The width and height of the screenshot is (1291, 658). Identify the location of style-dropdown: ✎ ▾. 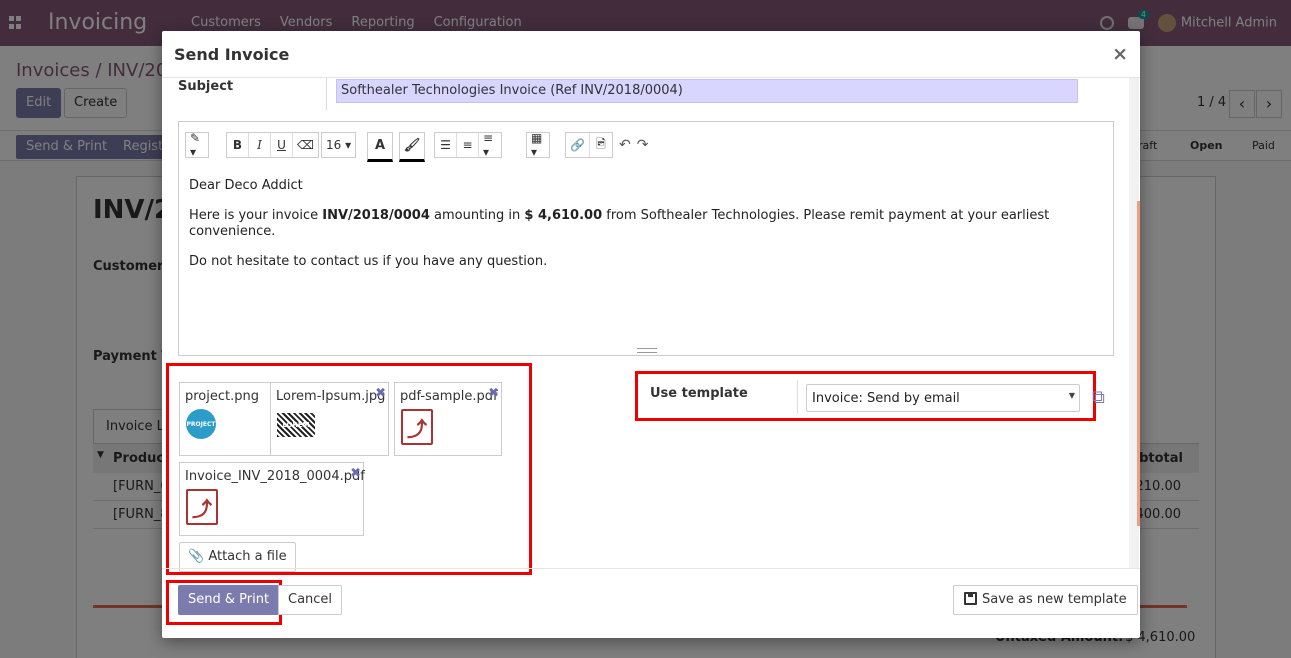
(197, 145).